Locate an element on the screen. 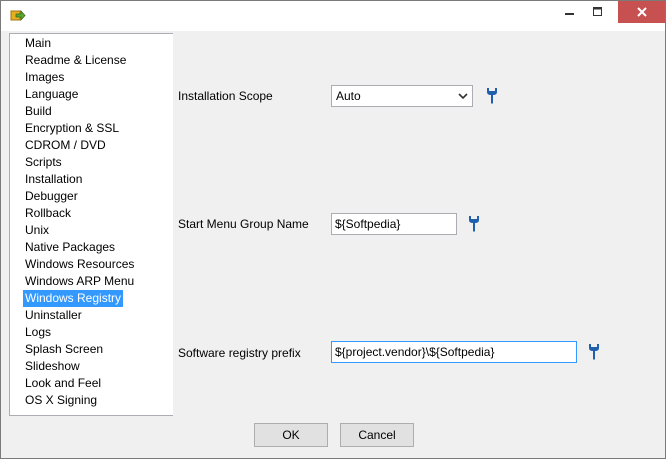 The image size is (666, 459). sidebar-item: Windows Resources is located at coordinates (79, 264).